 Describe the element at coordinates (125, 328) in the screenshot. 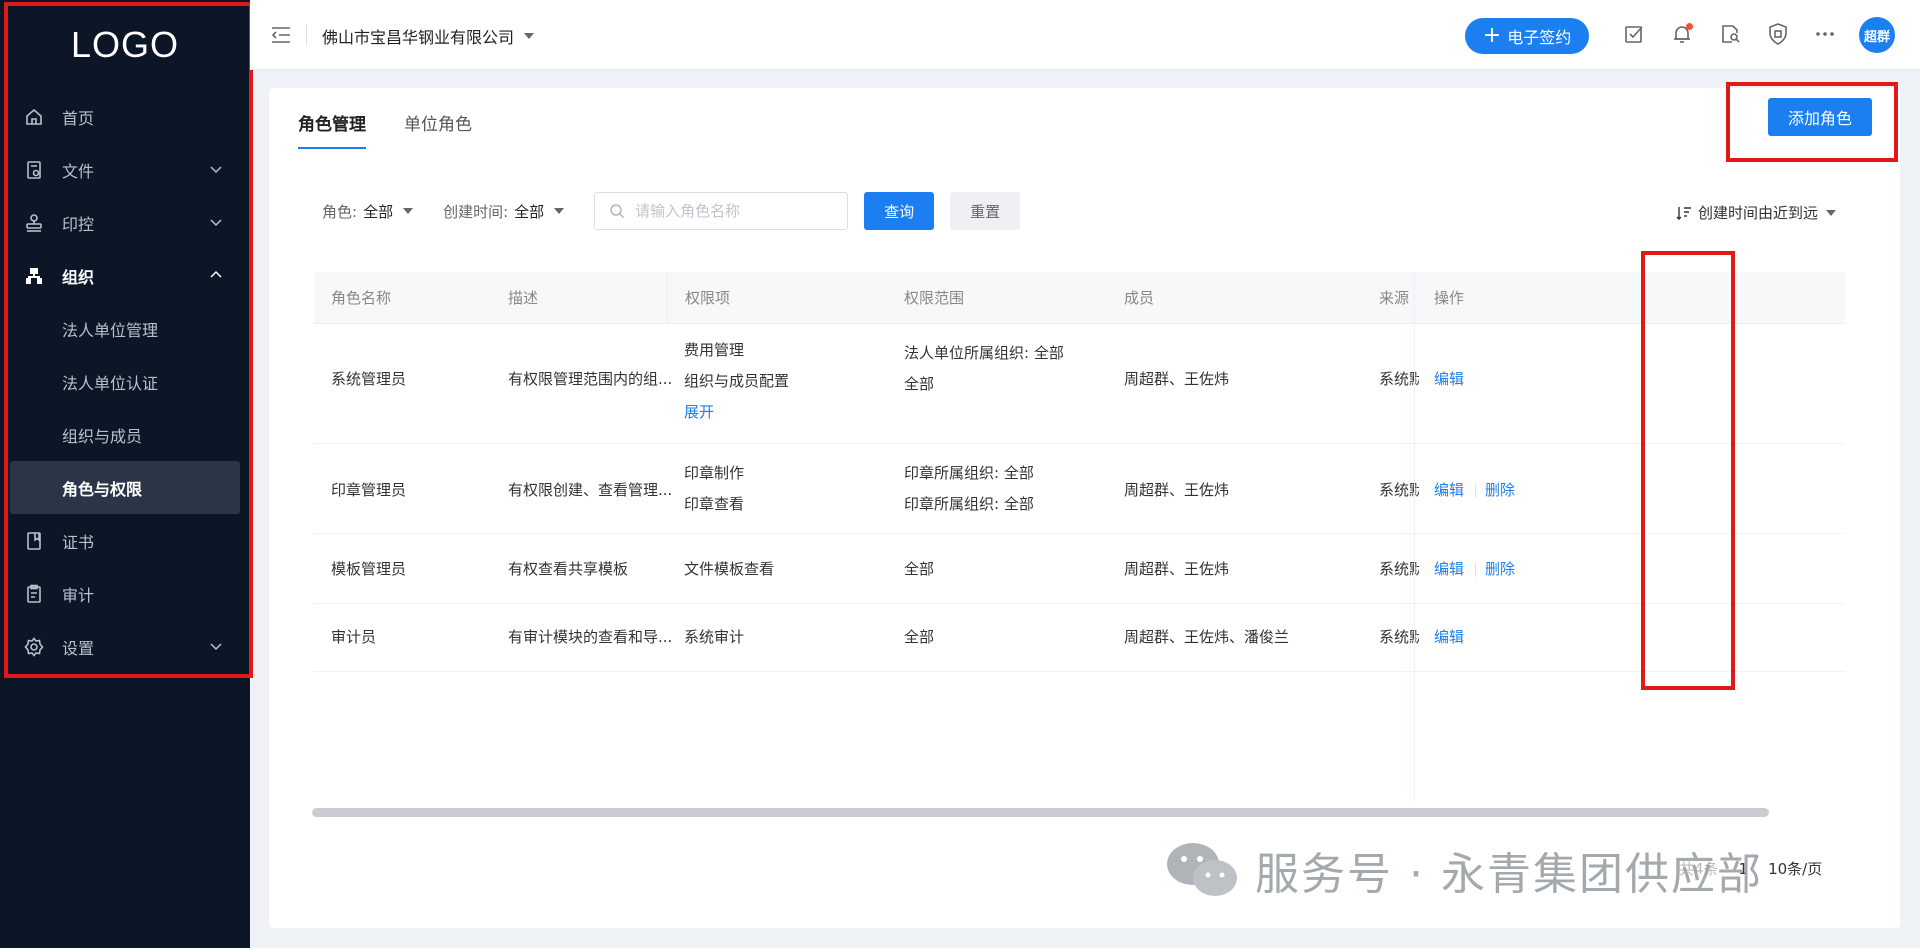

I see `sidebar-subitem-legal-entity: 法人单位管理` at that location.